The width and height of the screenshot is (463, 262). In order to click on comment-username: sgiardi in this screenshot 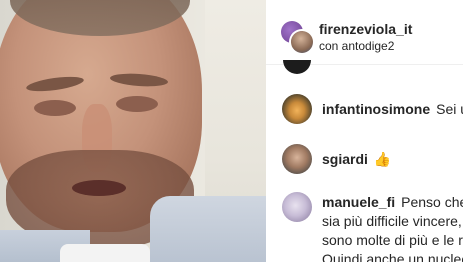, I will do `click(345, 159)`.